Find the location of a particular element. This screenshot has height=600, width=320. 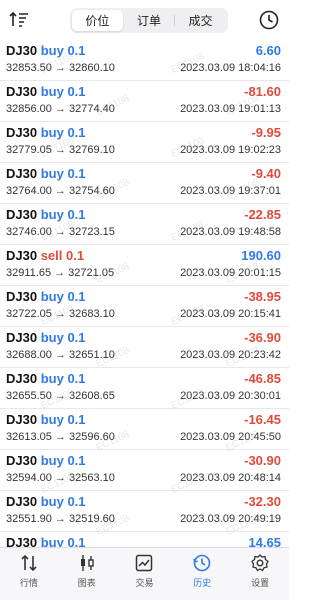

trade-time: 2023.03.09 20:23:42 is located at coordinates (230, 355).